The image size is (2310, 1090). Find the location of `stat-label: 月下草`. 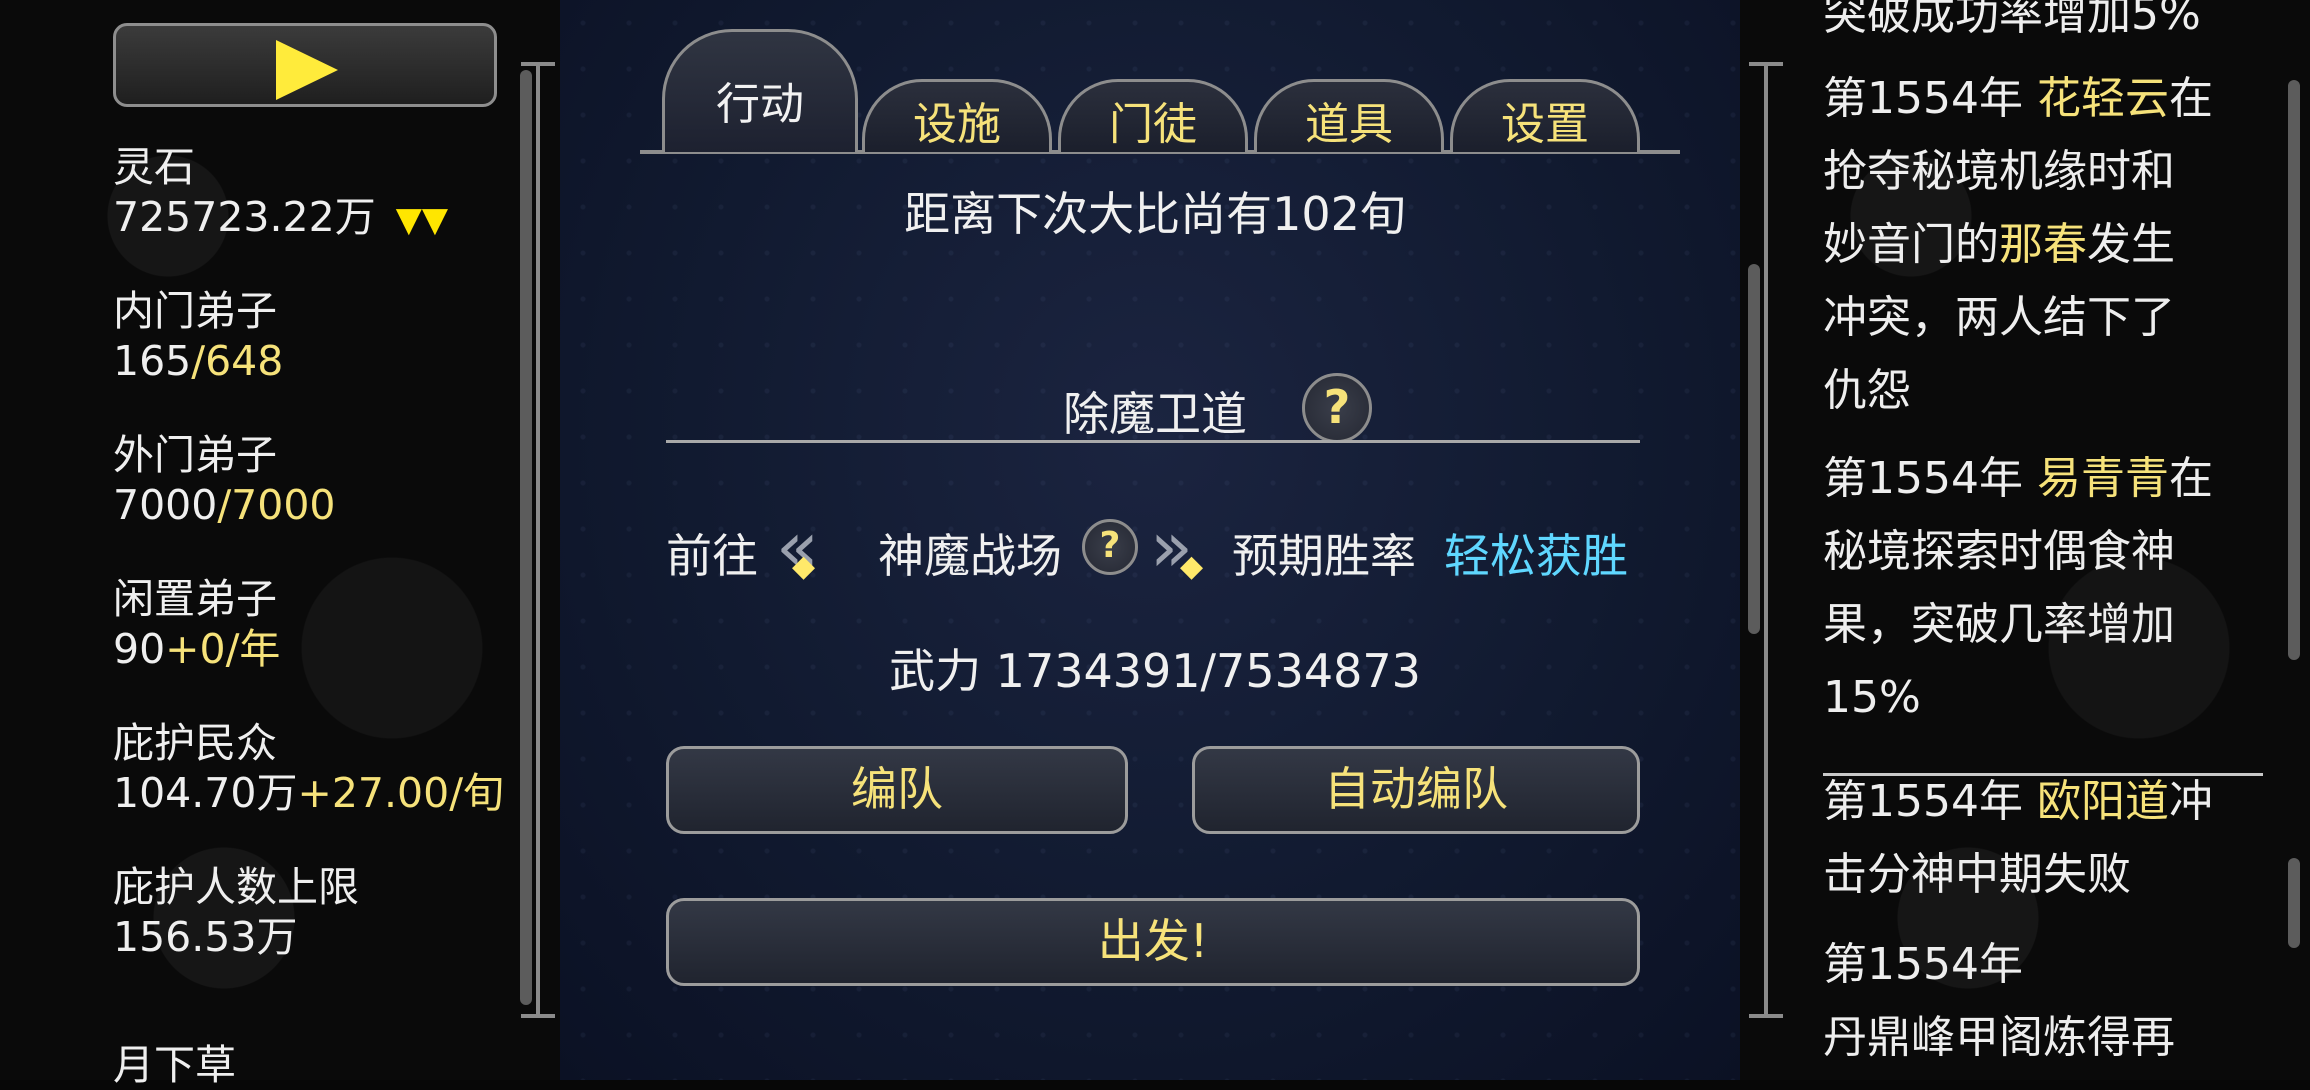

stat-label: 月下草 is located at coordinates (174, 1065).